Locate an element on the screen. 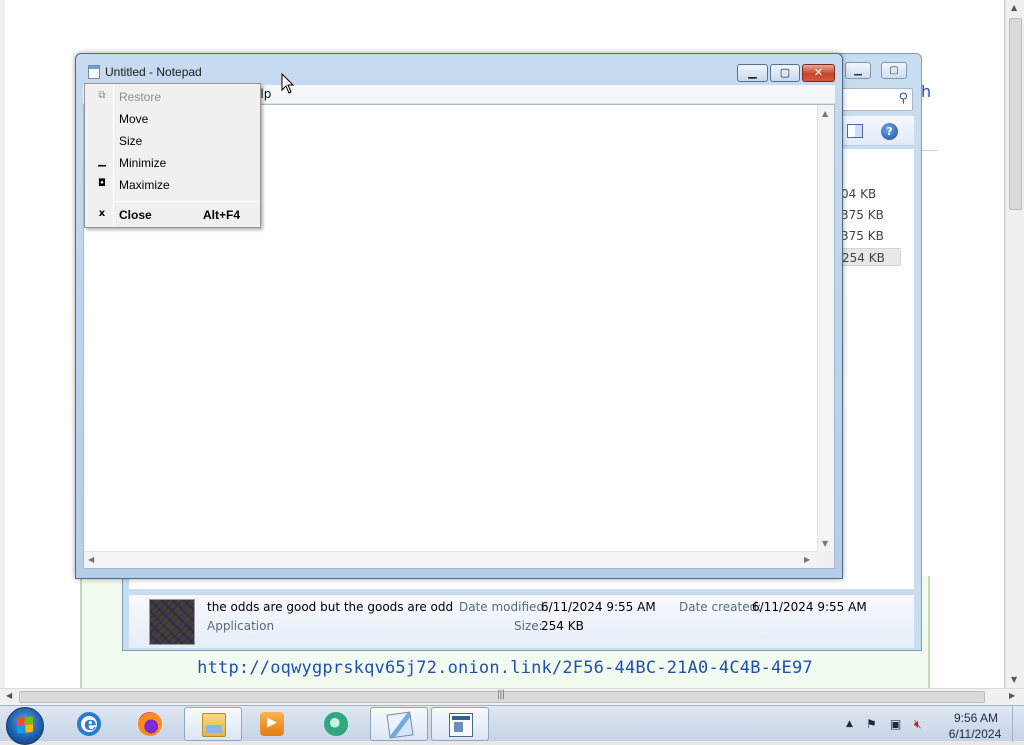  start-button is located at coordinates (25, 726).